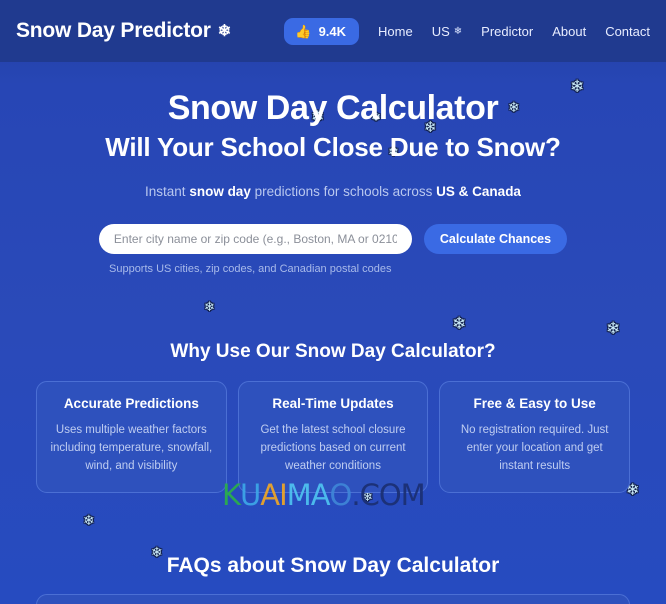 The image size is (666, 604). I want to click on nav-label: Contact, so click(627, 31).